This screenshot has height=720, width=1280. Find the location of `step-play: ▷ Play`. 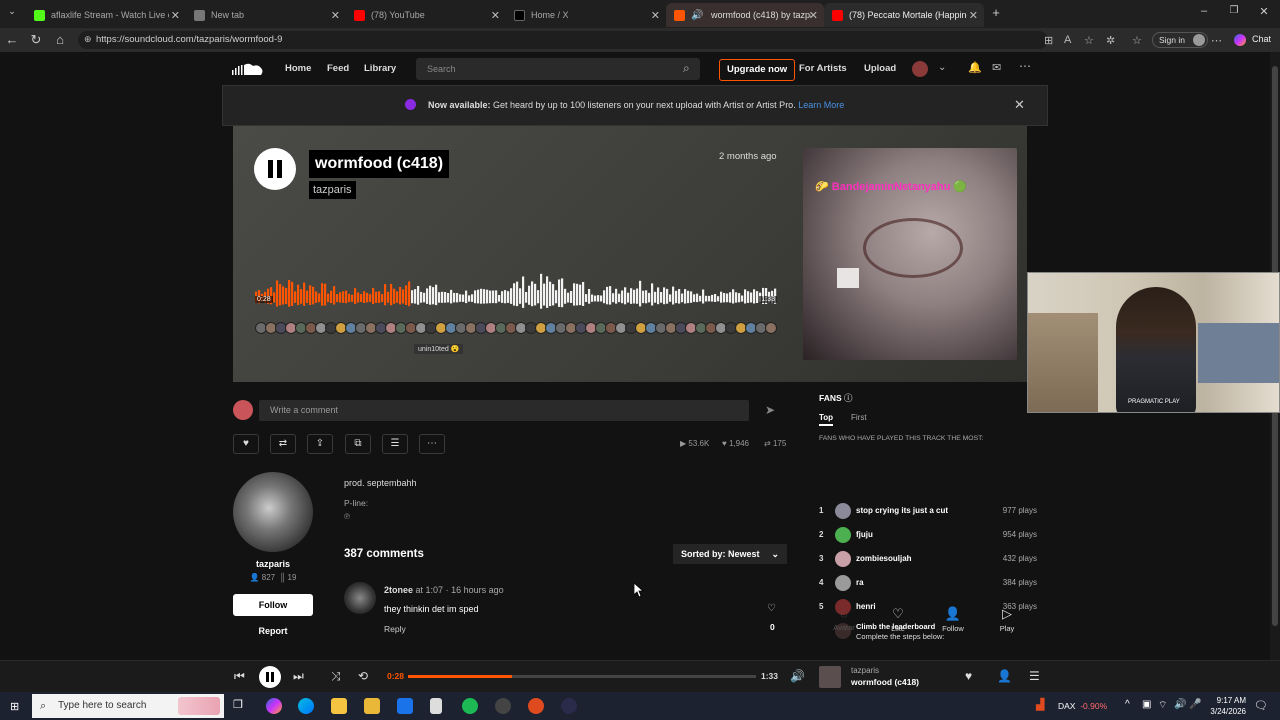

step-play: ▷ Play is located at coordinates (1007, 619).